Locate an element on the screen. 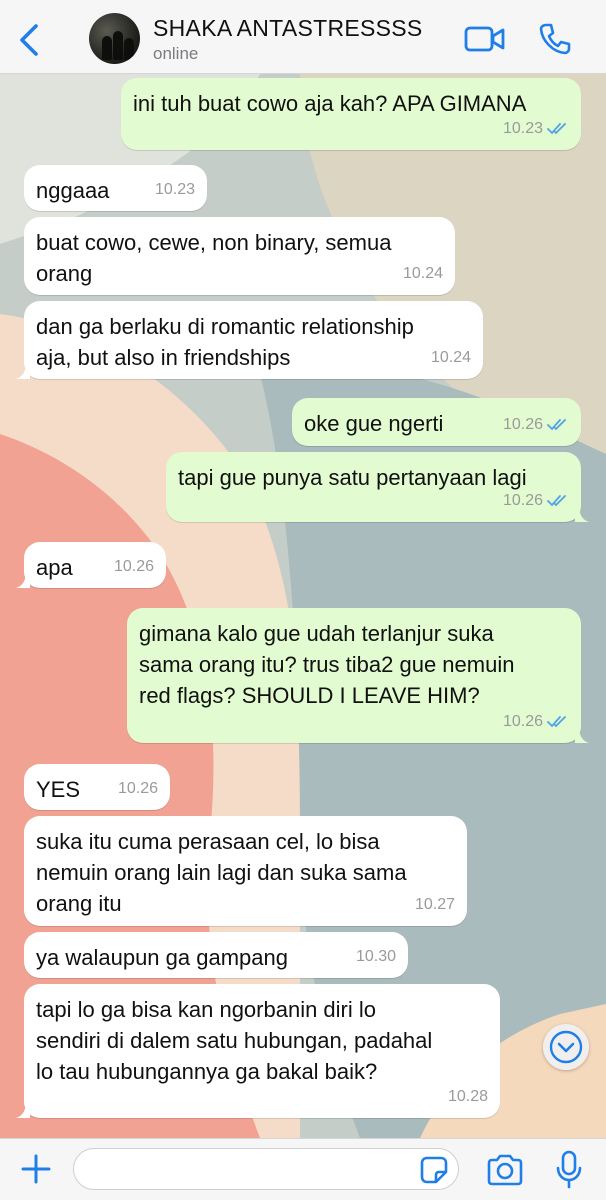  chevron-down-circle-icon is located at coordinates (566, 1047).